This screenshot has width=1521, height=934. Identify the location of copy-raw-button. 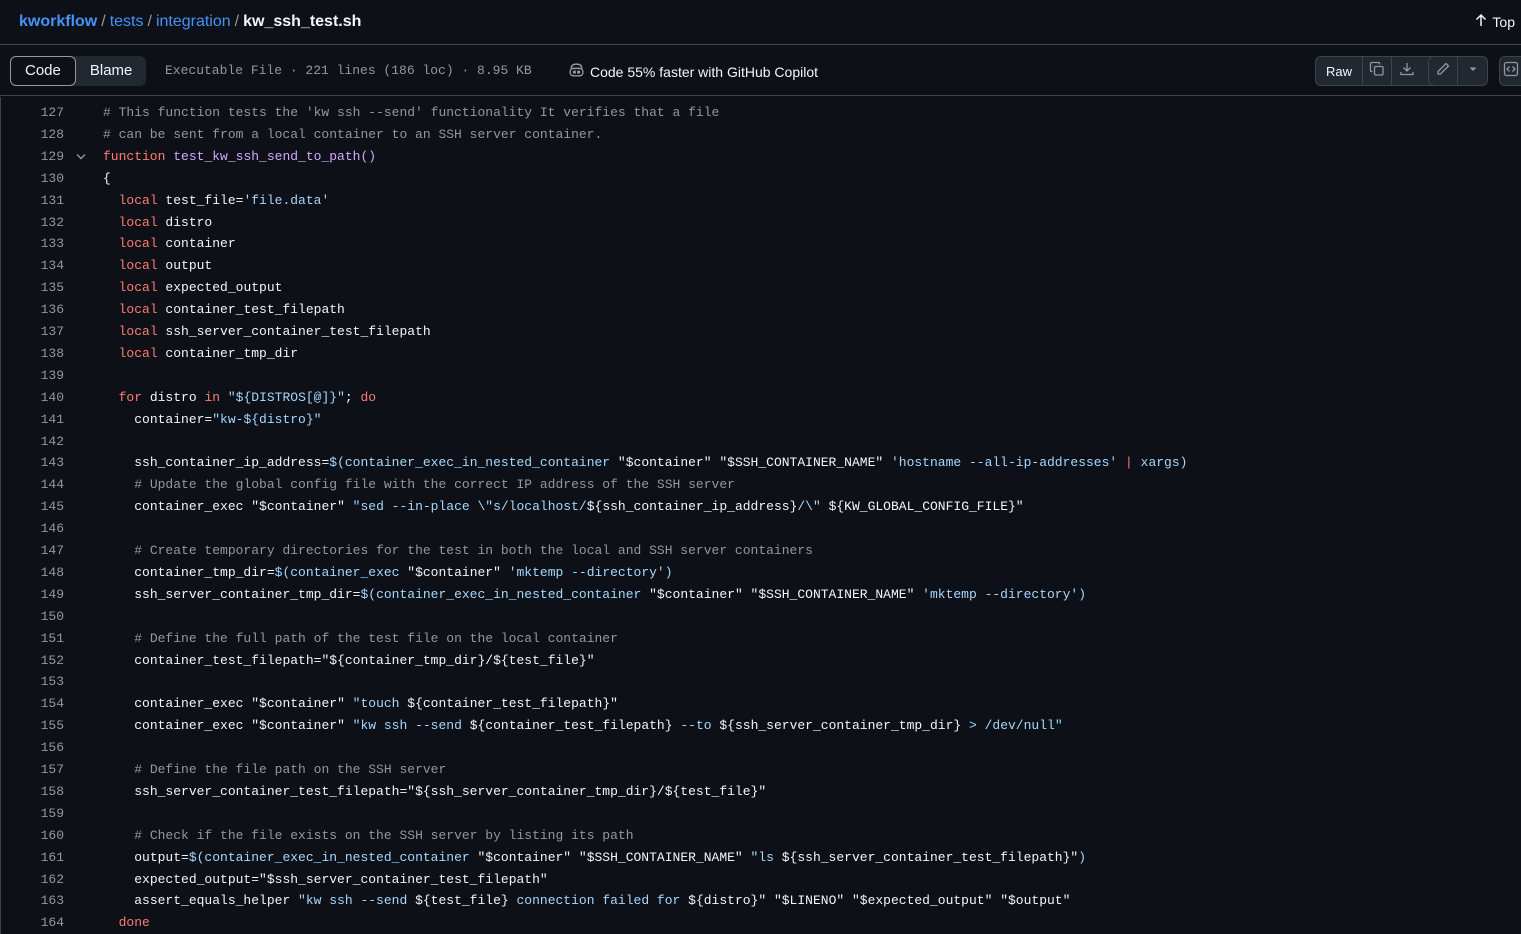
(1378, 71).